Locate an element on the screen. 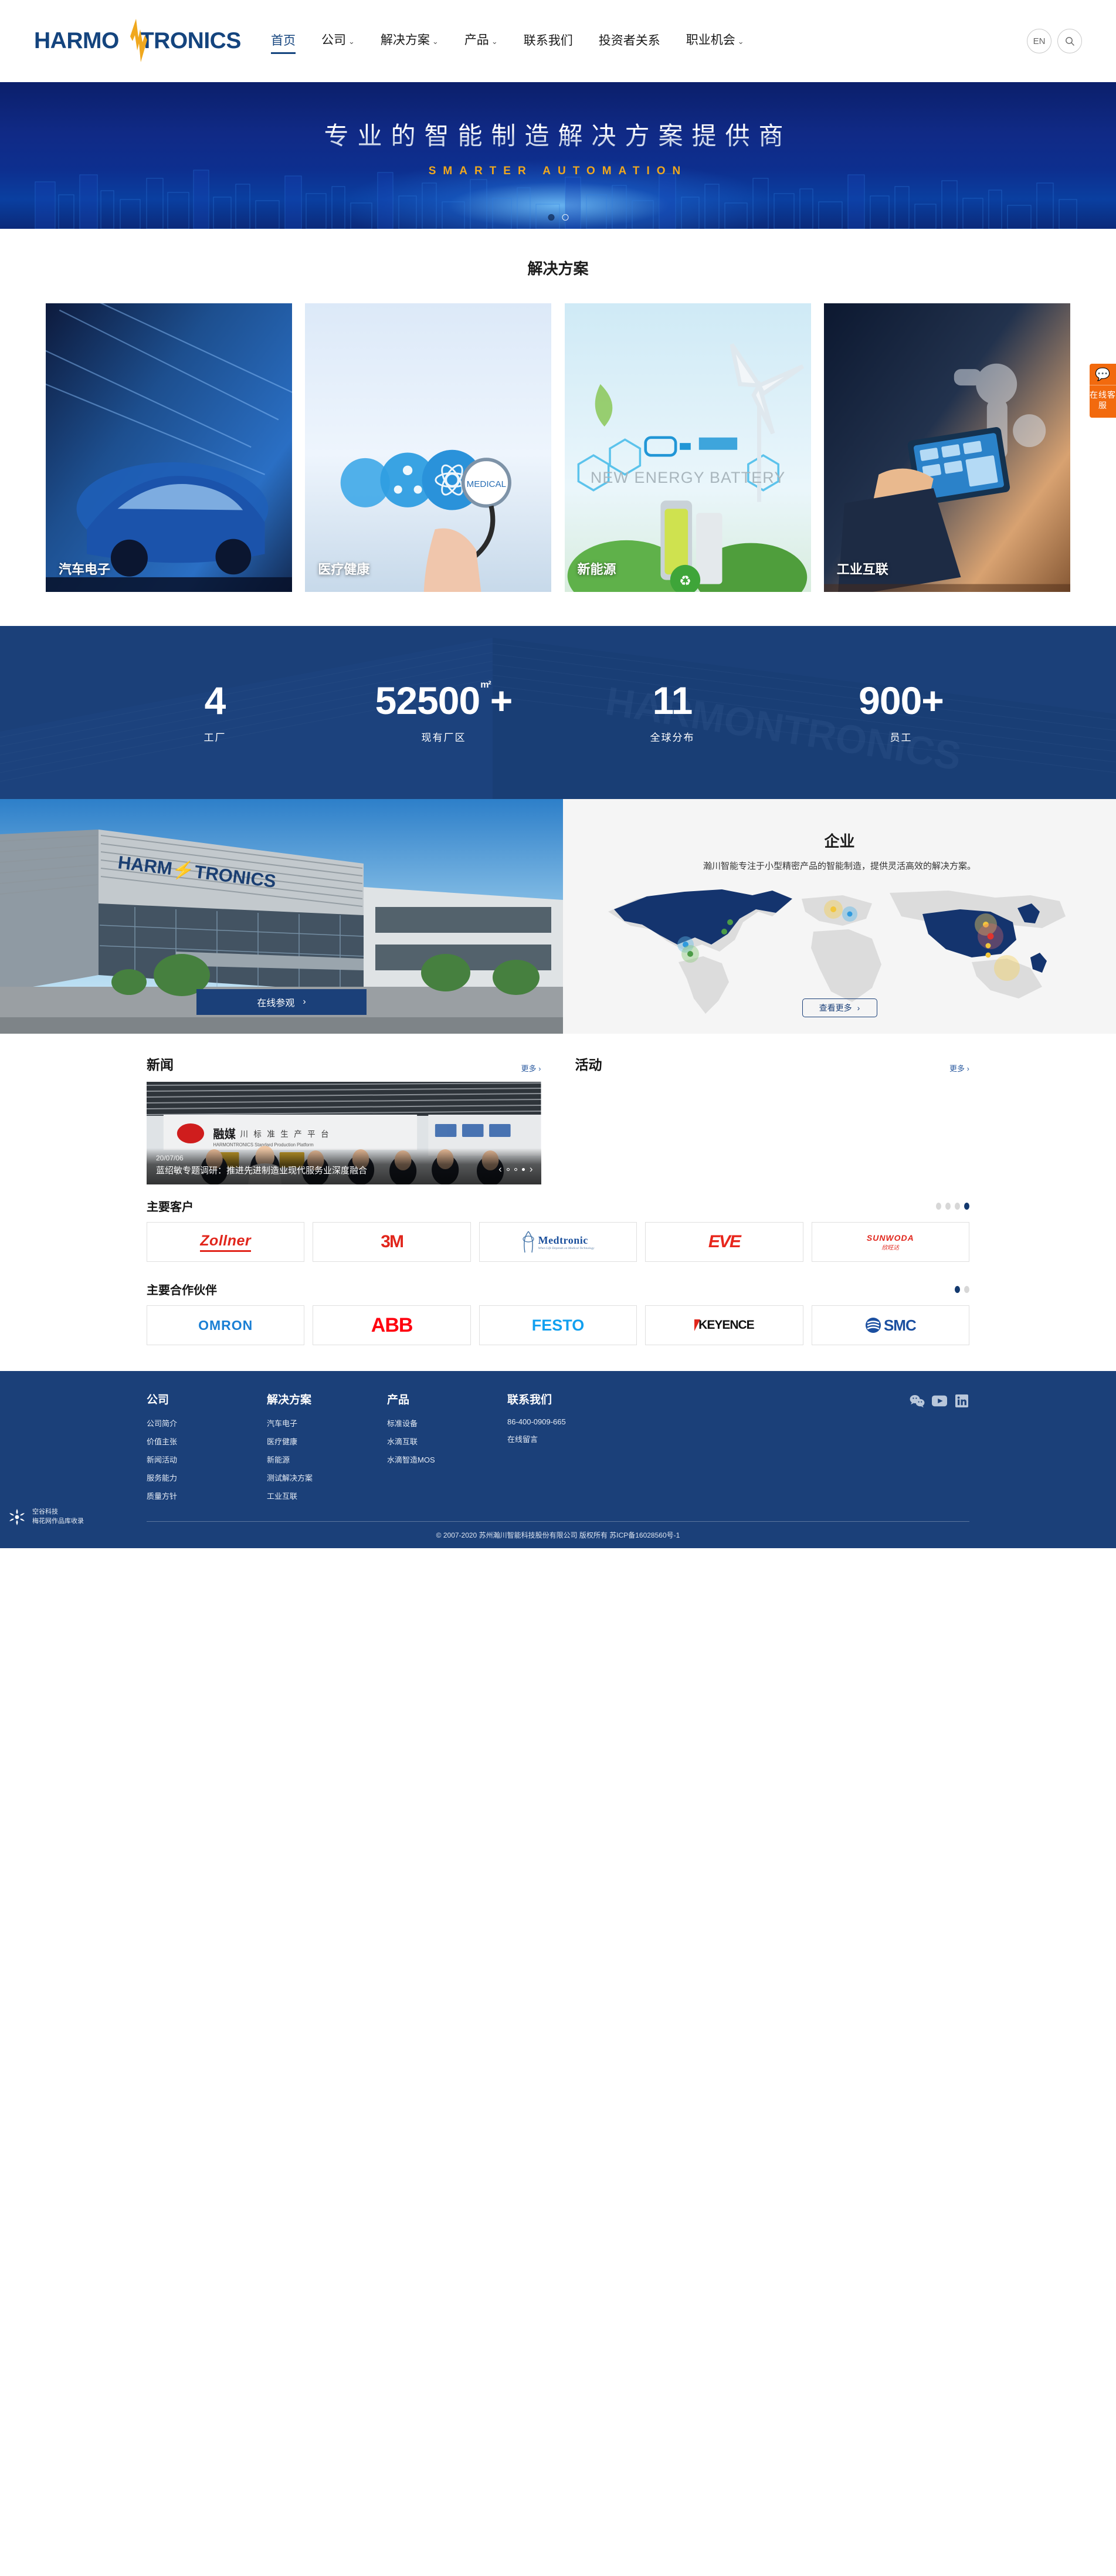 This screenshot has height=2576, width=1116. footer-col-products: 产品 标准设备 水滴互联 水滴智造MOS is located at coordinates (447, 1449).